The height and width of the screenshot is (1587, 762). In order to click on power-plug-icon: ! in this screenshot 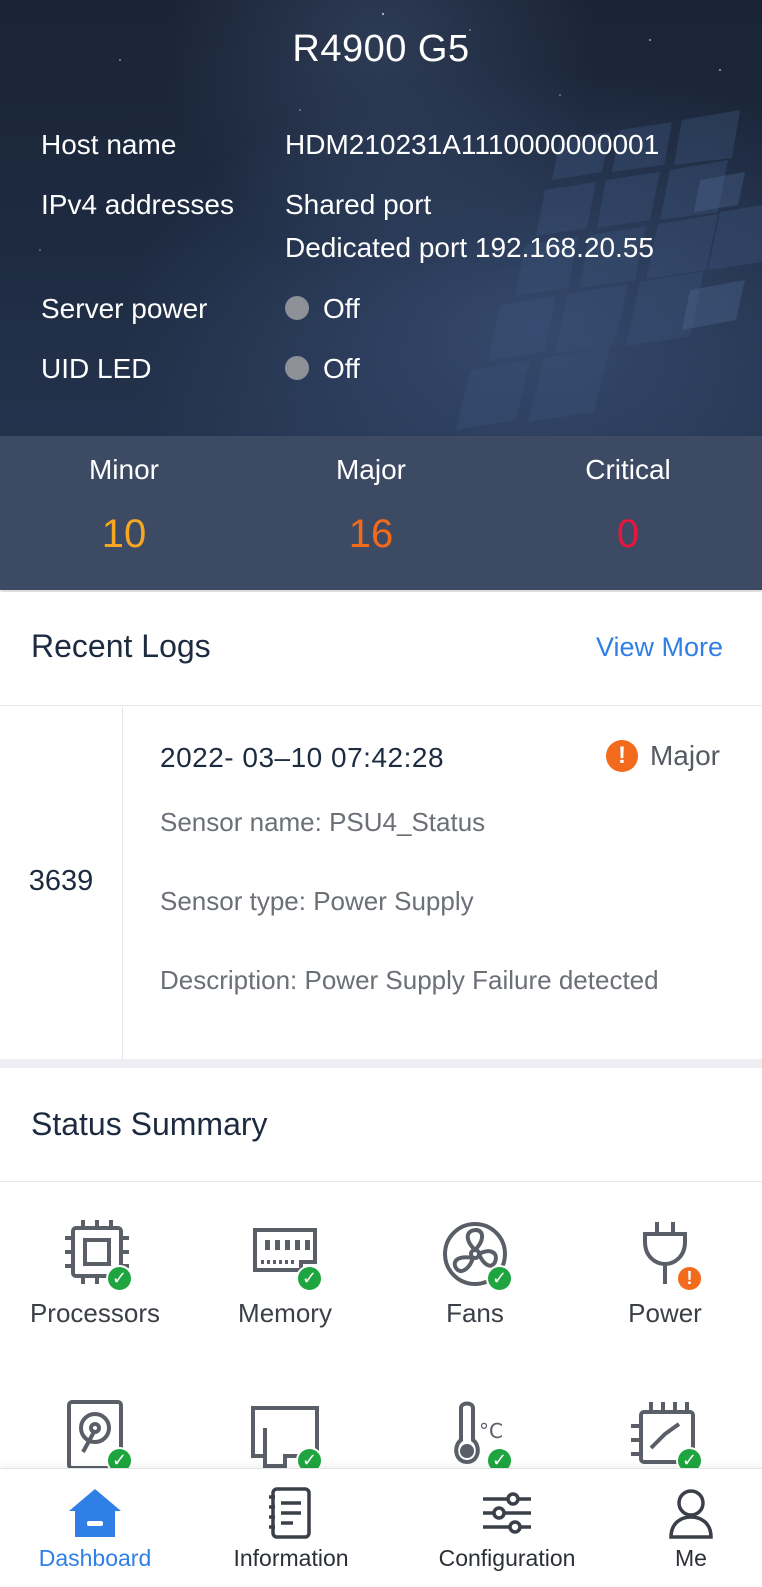, I will do `click(665, 1255)`.